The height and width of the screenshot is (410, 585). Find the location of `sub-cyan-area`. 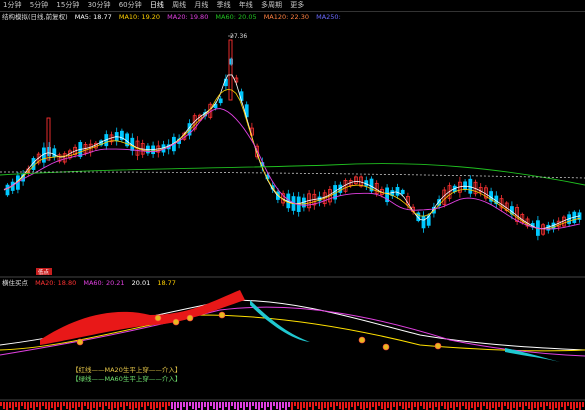

sub-cyan-area is located at coordinates (532, 355).